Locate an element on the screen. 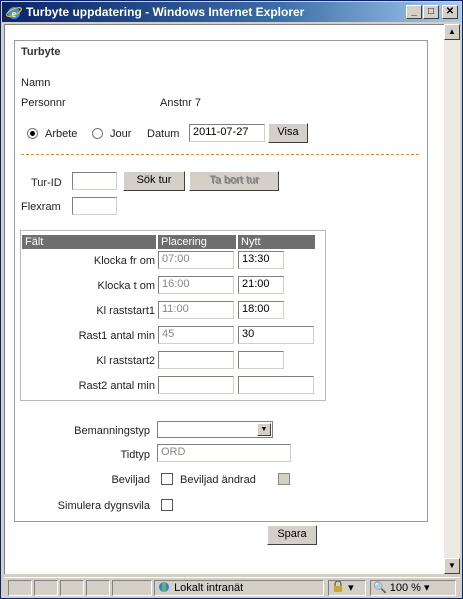 Image resolution: width=463 pixels, height=599 pixels. close-button: ✕ is located at coordinates (450, 12).